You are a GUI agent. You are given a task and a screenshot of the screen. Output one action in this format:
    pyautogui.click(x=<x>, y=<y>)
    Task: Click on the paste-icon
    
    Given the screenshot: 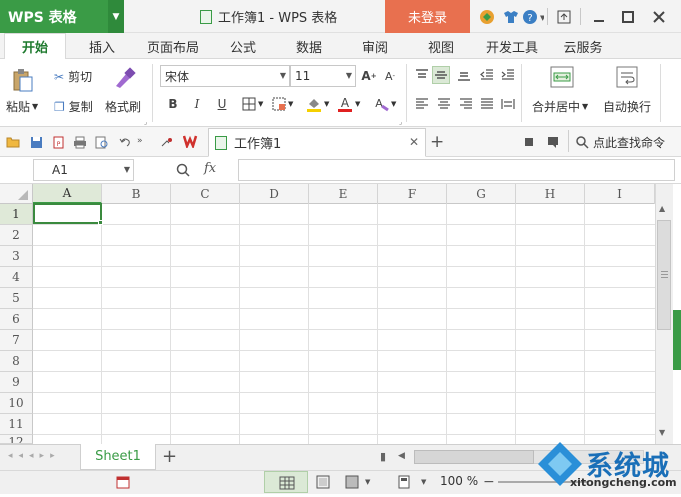 What is the action you would take?
    pyautogui.click(x=23, y=81)
    